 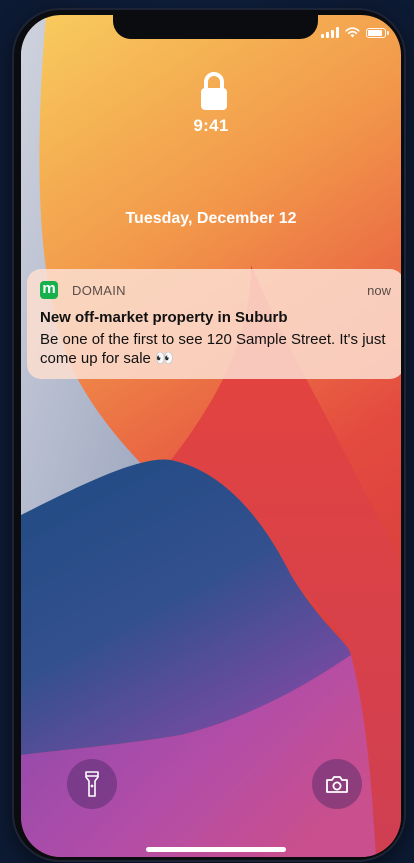 What do you see at coordinates (379, 290) in the screenshot?
I see `notification-time: now` at bounding box center [379, 290].